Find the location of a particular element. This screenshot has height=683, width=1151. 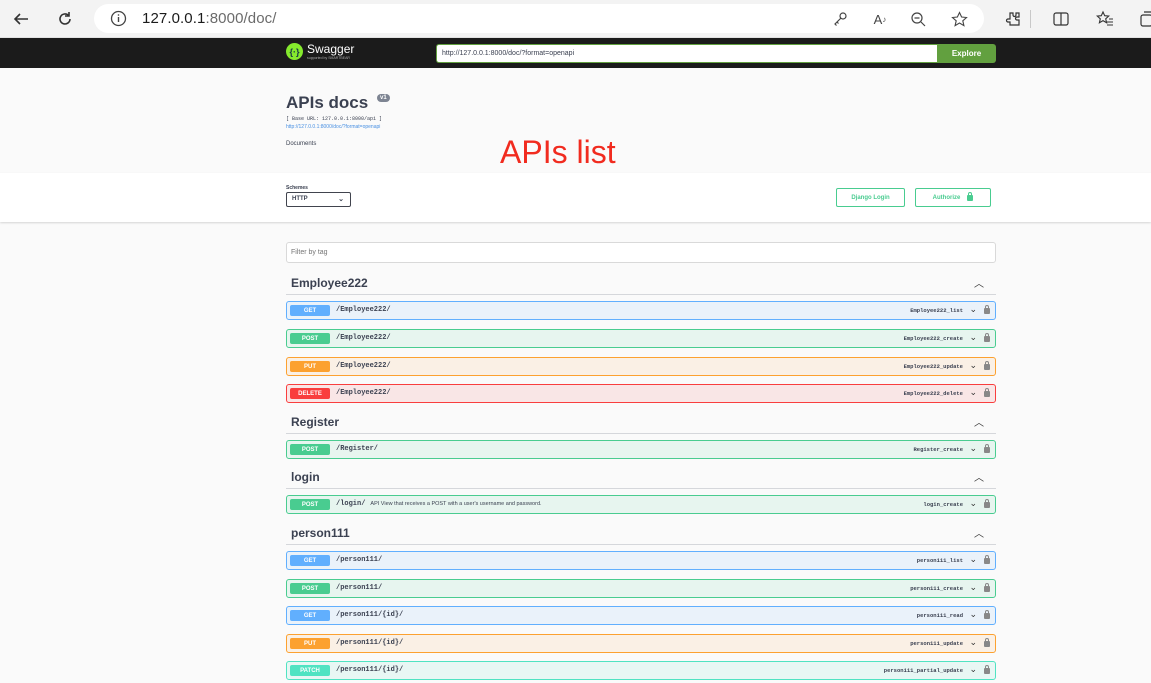

operation-row: PUT/Employee222/Employee222_update ⌄ is located at coordinates (641, 366).